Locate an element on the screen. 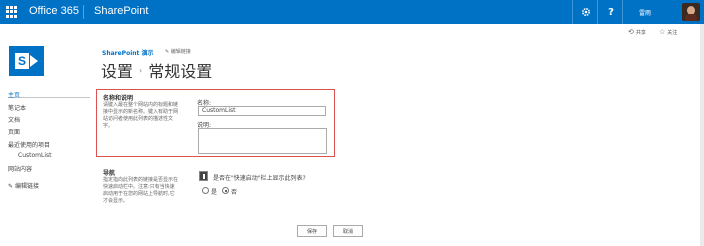 Image resolution: width=704 pixels, height=246 pixels. nav-item-site-contents: 网站内容 is located at coordinates (20, 168).